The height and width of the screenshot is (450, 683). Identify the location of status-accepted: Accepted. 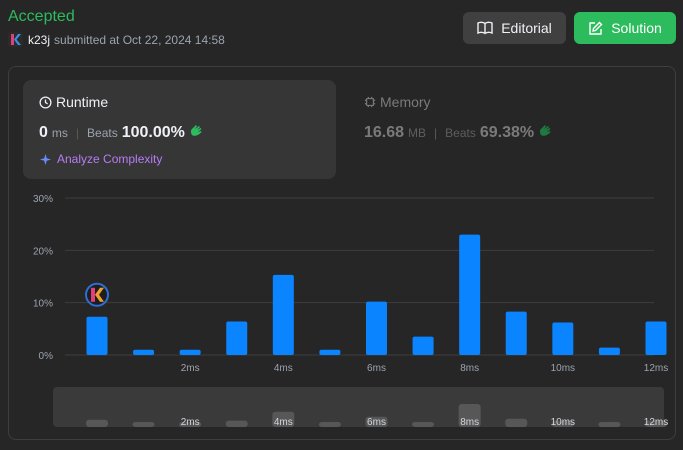
(41, 16).